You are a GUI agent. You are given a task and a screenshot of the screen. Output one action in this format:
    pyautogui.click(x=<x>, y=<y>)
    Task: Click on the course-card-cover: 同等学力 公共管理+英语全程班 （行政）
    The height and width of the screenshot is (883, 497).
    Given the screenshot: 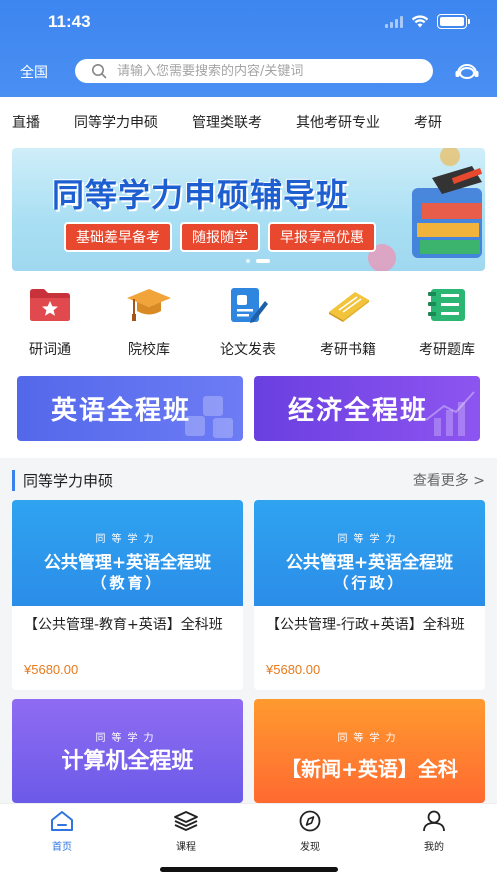 What is the action you would take?
    pyautogui.click(x=369, y=553)
    